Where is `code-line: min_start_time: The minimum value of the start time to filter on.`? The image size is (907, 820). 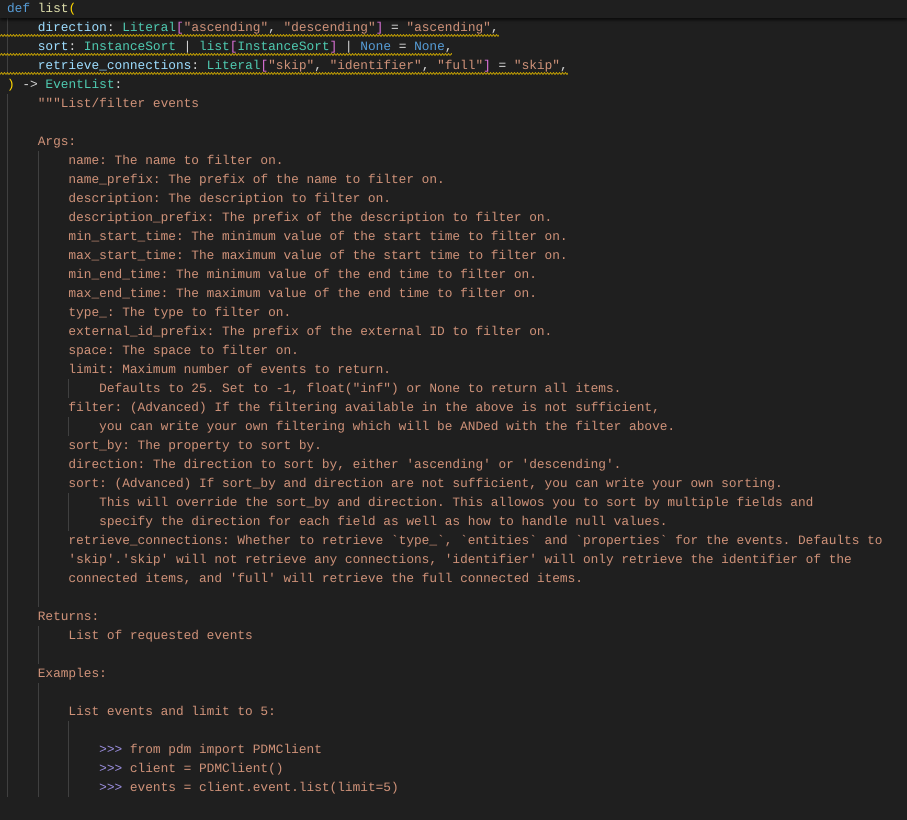 code-line: min_start_time: The minimum value of the start time to filter on. is located at coordinates (317, 237).